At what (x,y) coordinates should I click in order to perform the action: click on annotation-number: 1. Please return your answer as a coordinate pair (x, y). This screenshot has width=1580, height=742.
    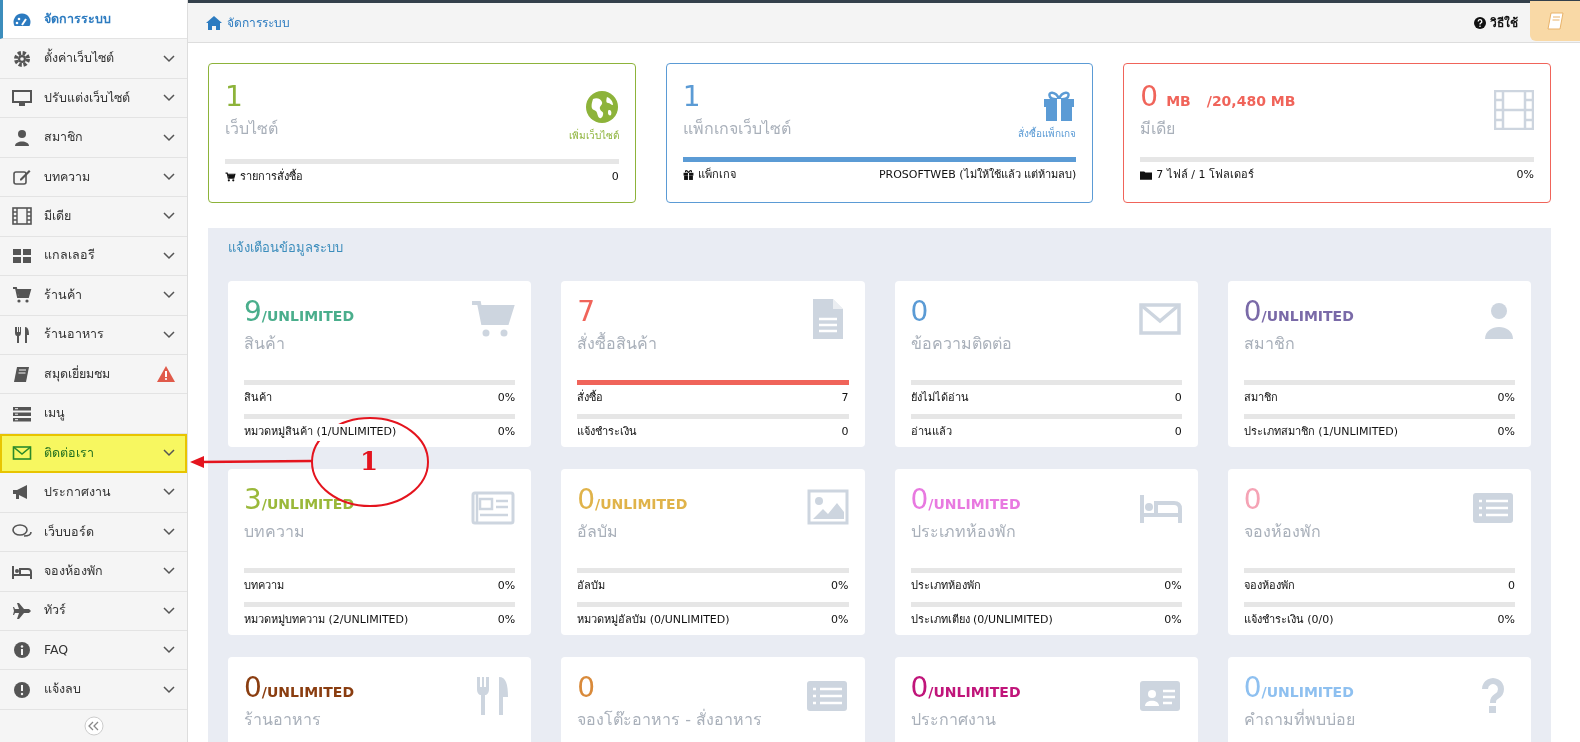
    Looking at the image, I should click on (369, 461).